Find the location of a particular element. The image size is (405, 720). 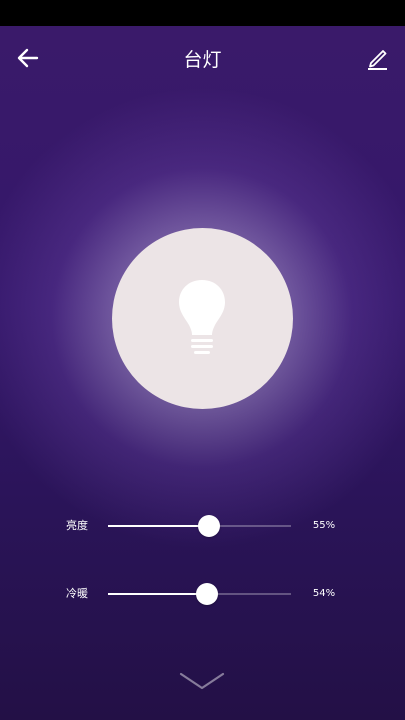

color-temperature-value: 54% is located at coordinates (324, 593).